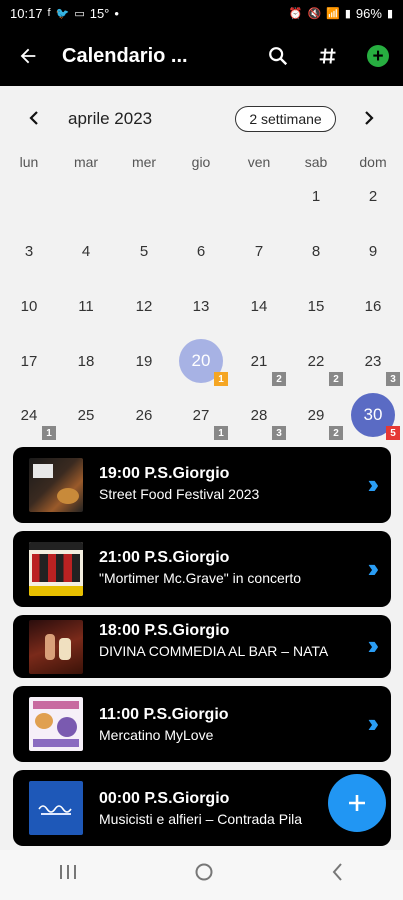  I want to click on event-time: 21:00 P.S.Giorgio, so click(164, 557).